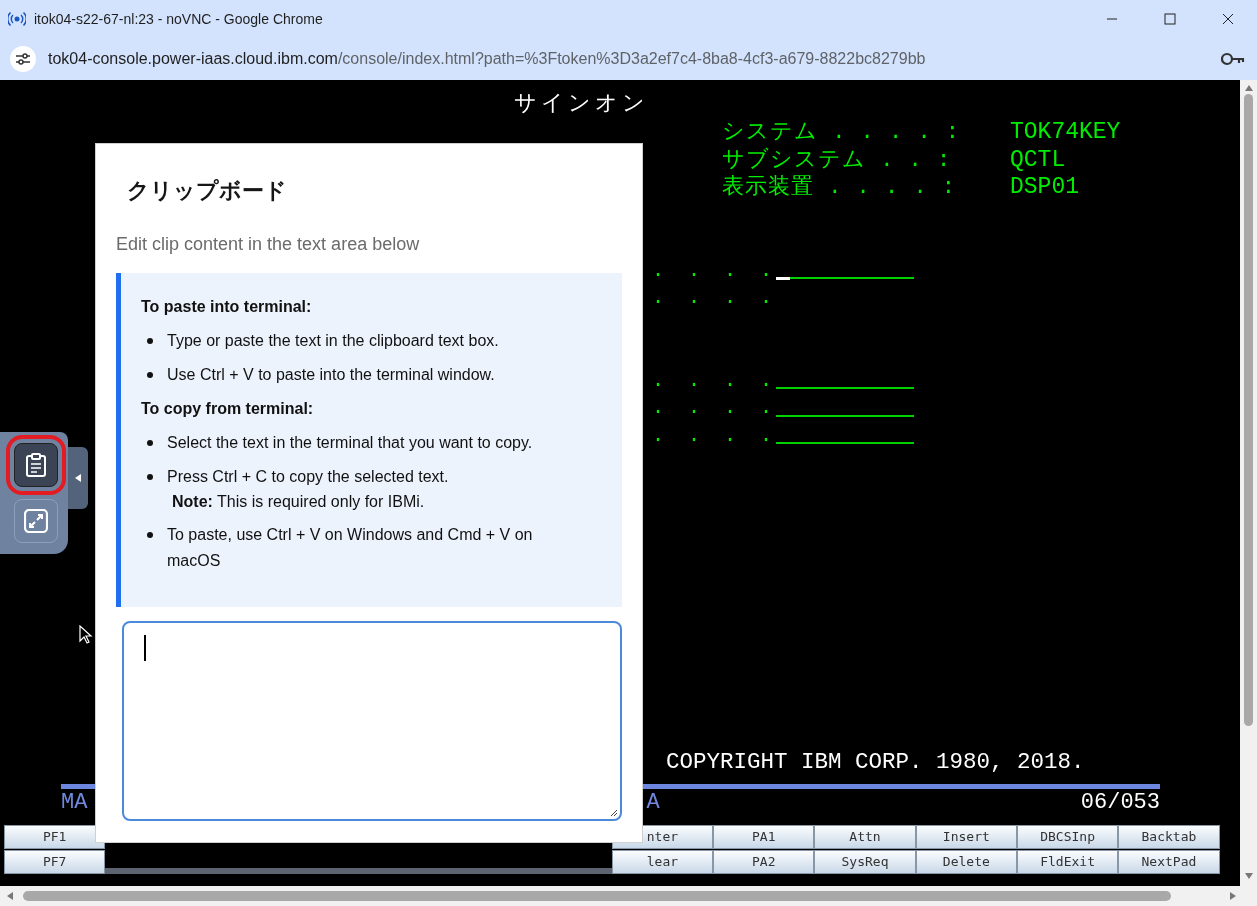 This screenshot has height=906, width=1257. What do you see at coordinates (207, 191) in the screenshot?
I see `dialog-title: クリップボード` at bounding box center [207, 191].